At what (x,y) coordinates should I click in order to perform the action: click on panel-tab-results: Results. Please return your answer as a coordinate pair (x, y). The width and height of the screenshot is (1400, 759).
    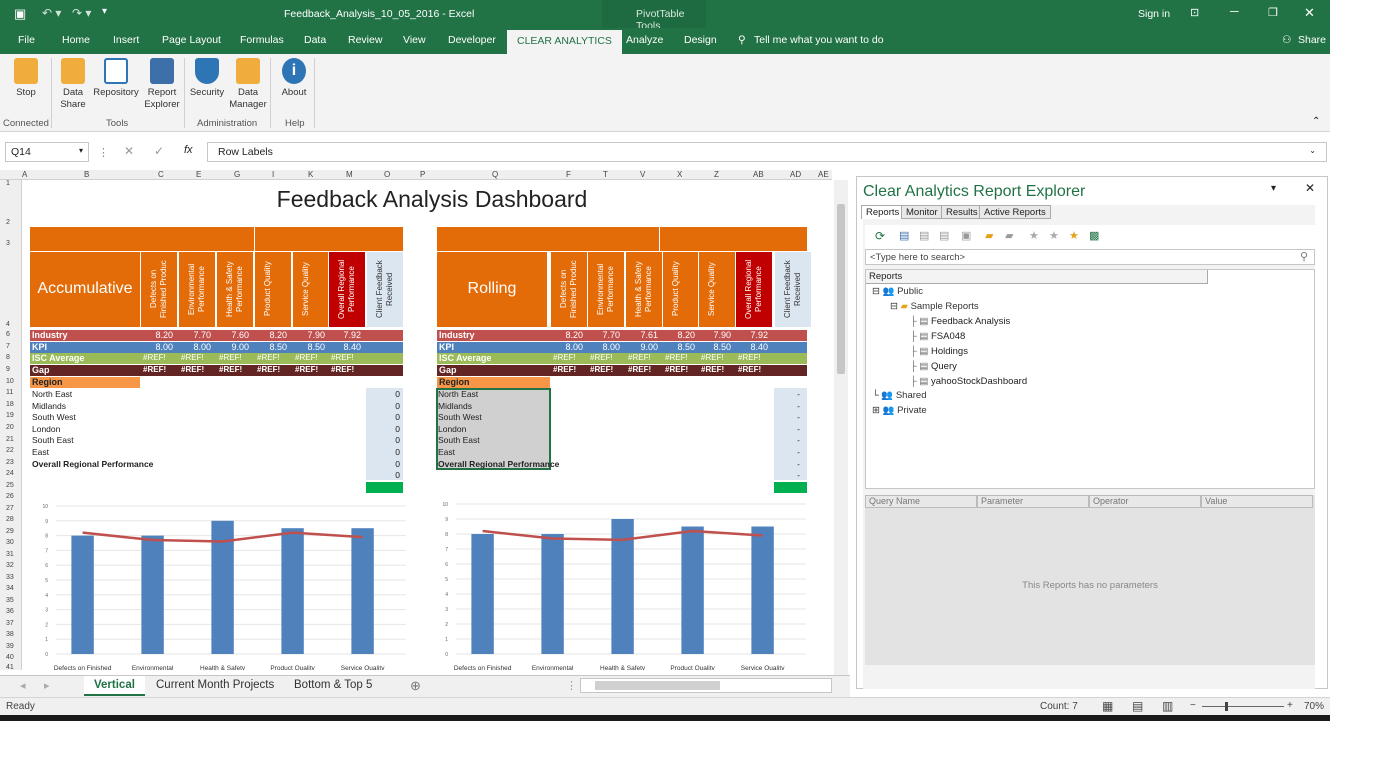
    Looking at the image, I should click on (962, 212).